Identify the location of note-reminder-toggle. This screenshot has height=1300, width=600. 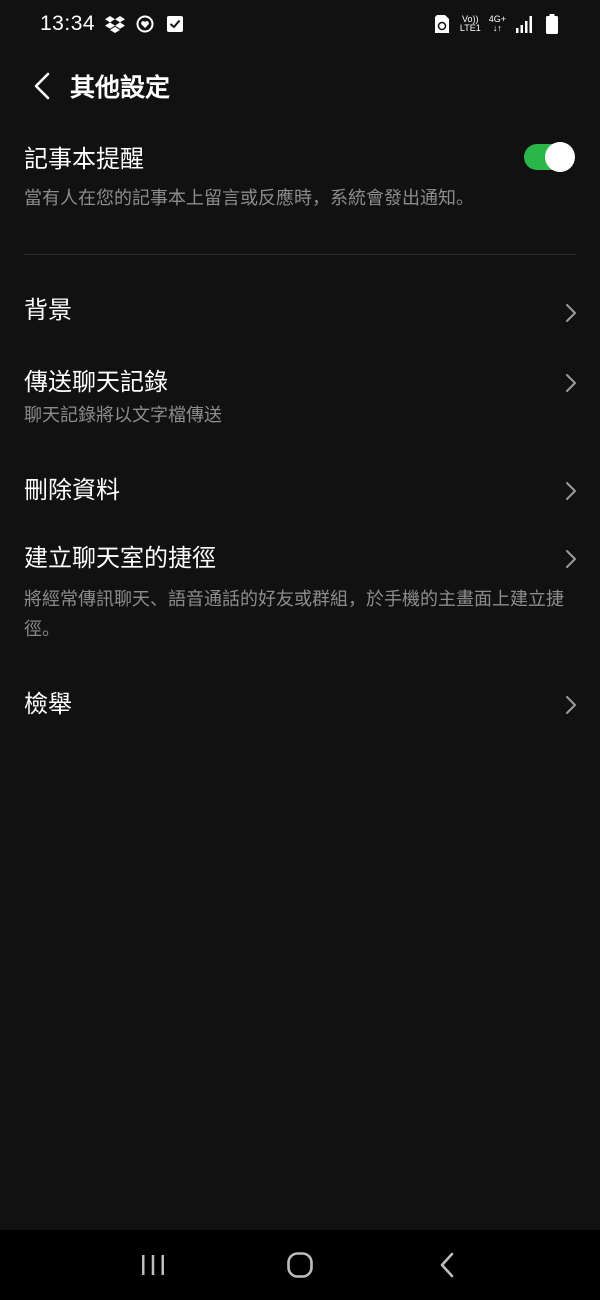
(549, 157).